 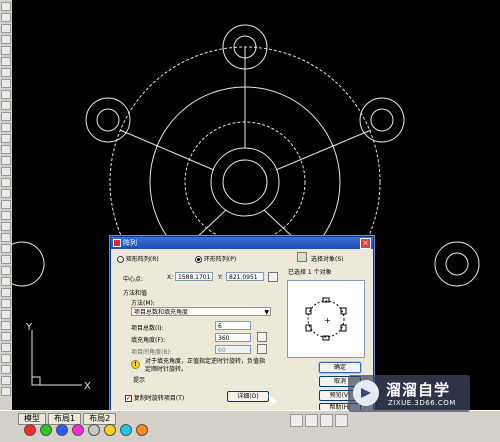 What do you see at coordinates (233, 349) in the screenshot?
I see `item-angle-field: 60` at bounding box center [233, 349].